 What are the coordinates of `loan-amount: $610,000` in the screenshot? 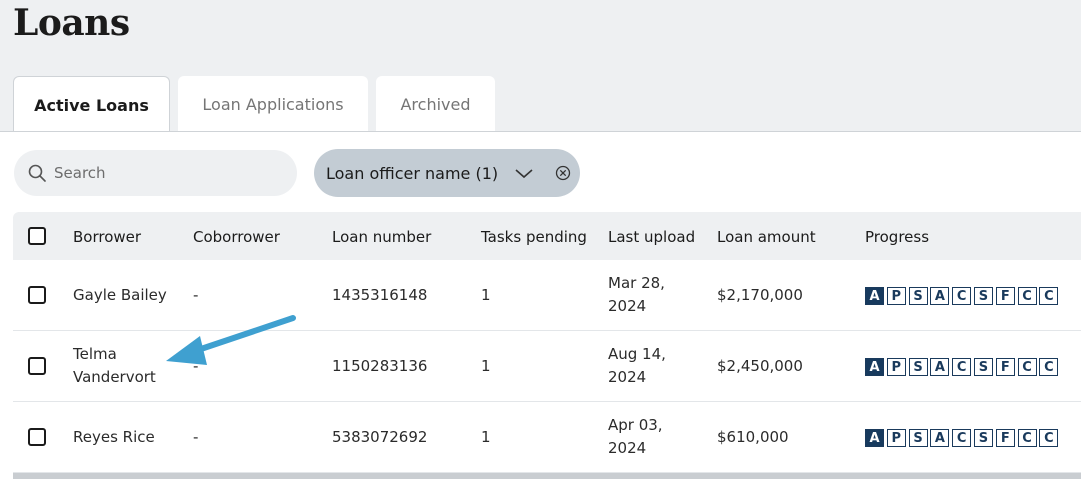 It's located at (753, 437).